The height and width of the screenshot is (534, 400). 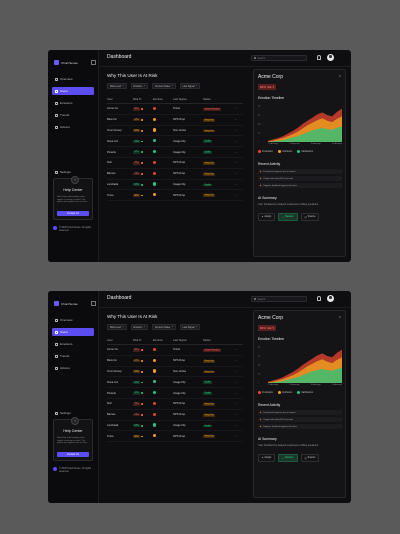 I want to click on user-name: Lambada, so click(x=113, y=184).